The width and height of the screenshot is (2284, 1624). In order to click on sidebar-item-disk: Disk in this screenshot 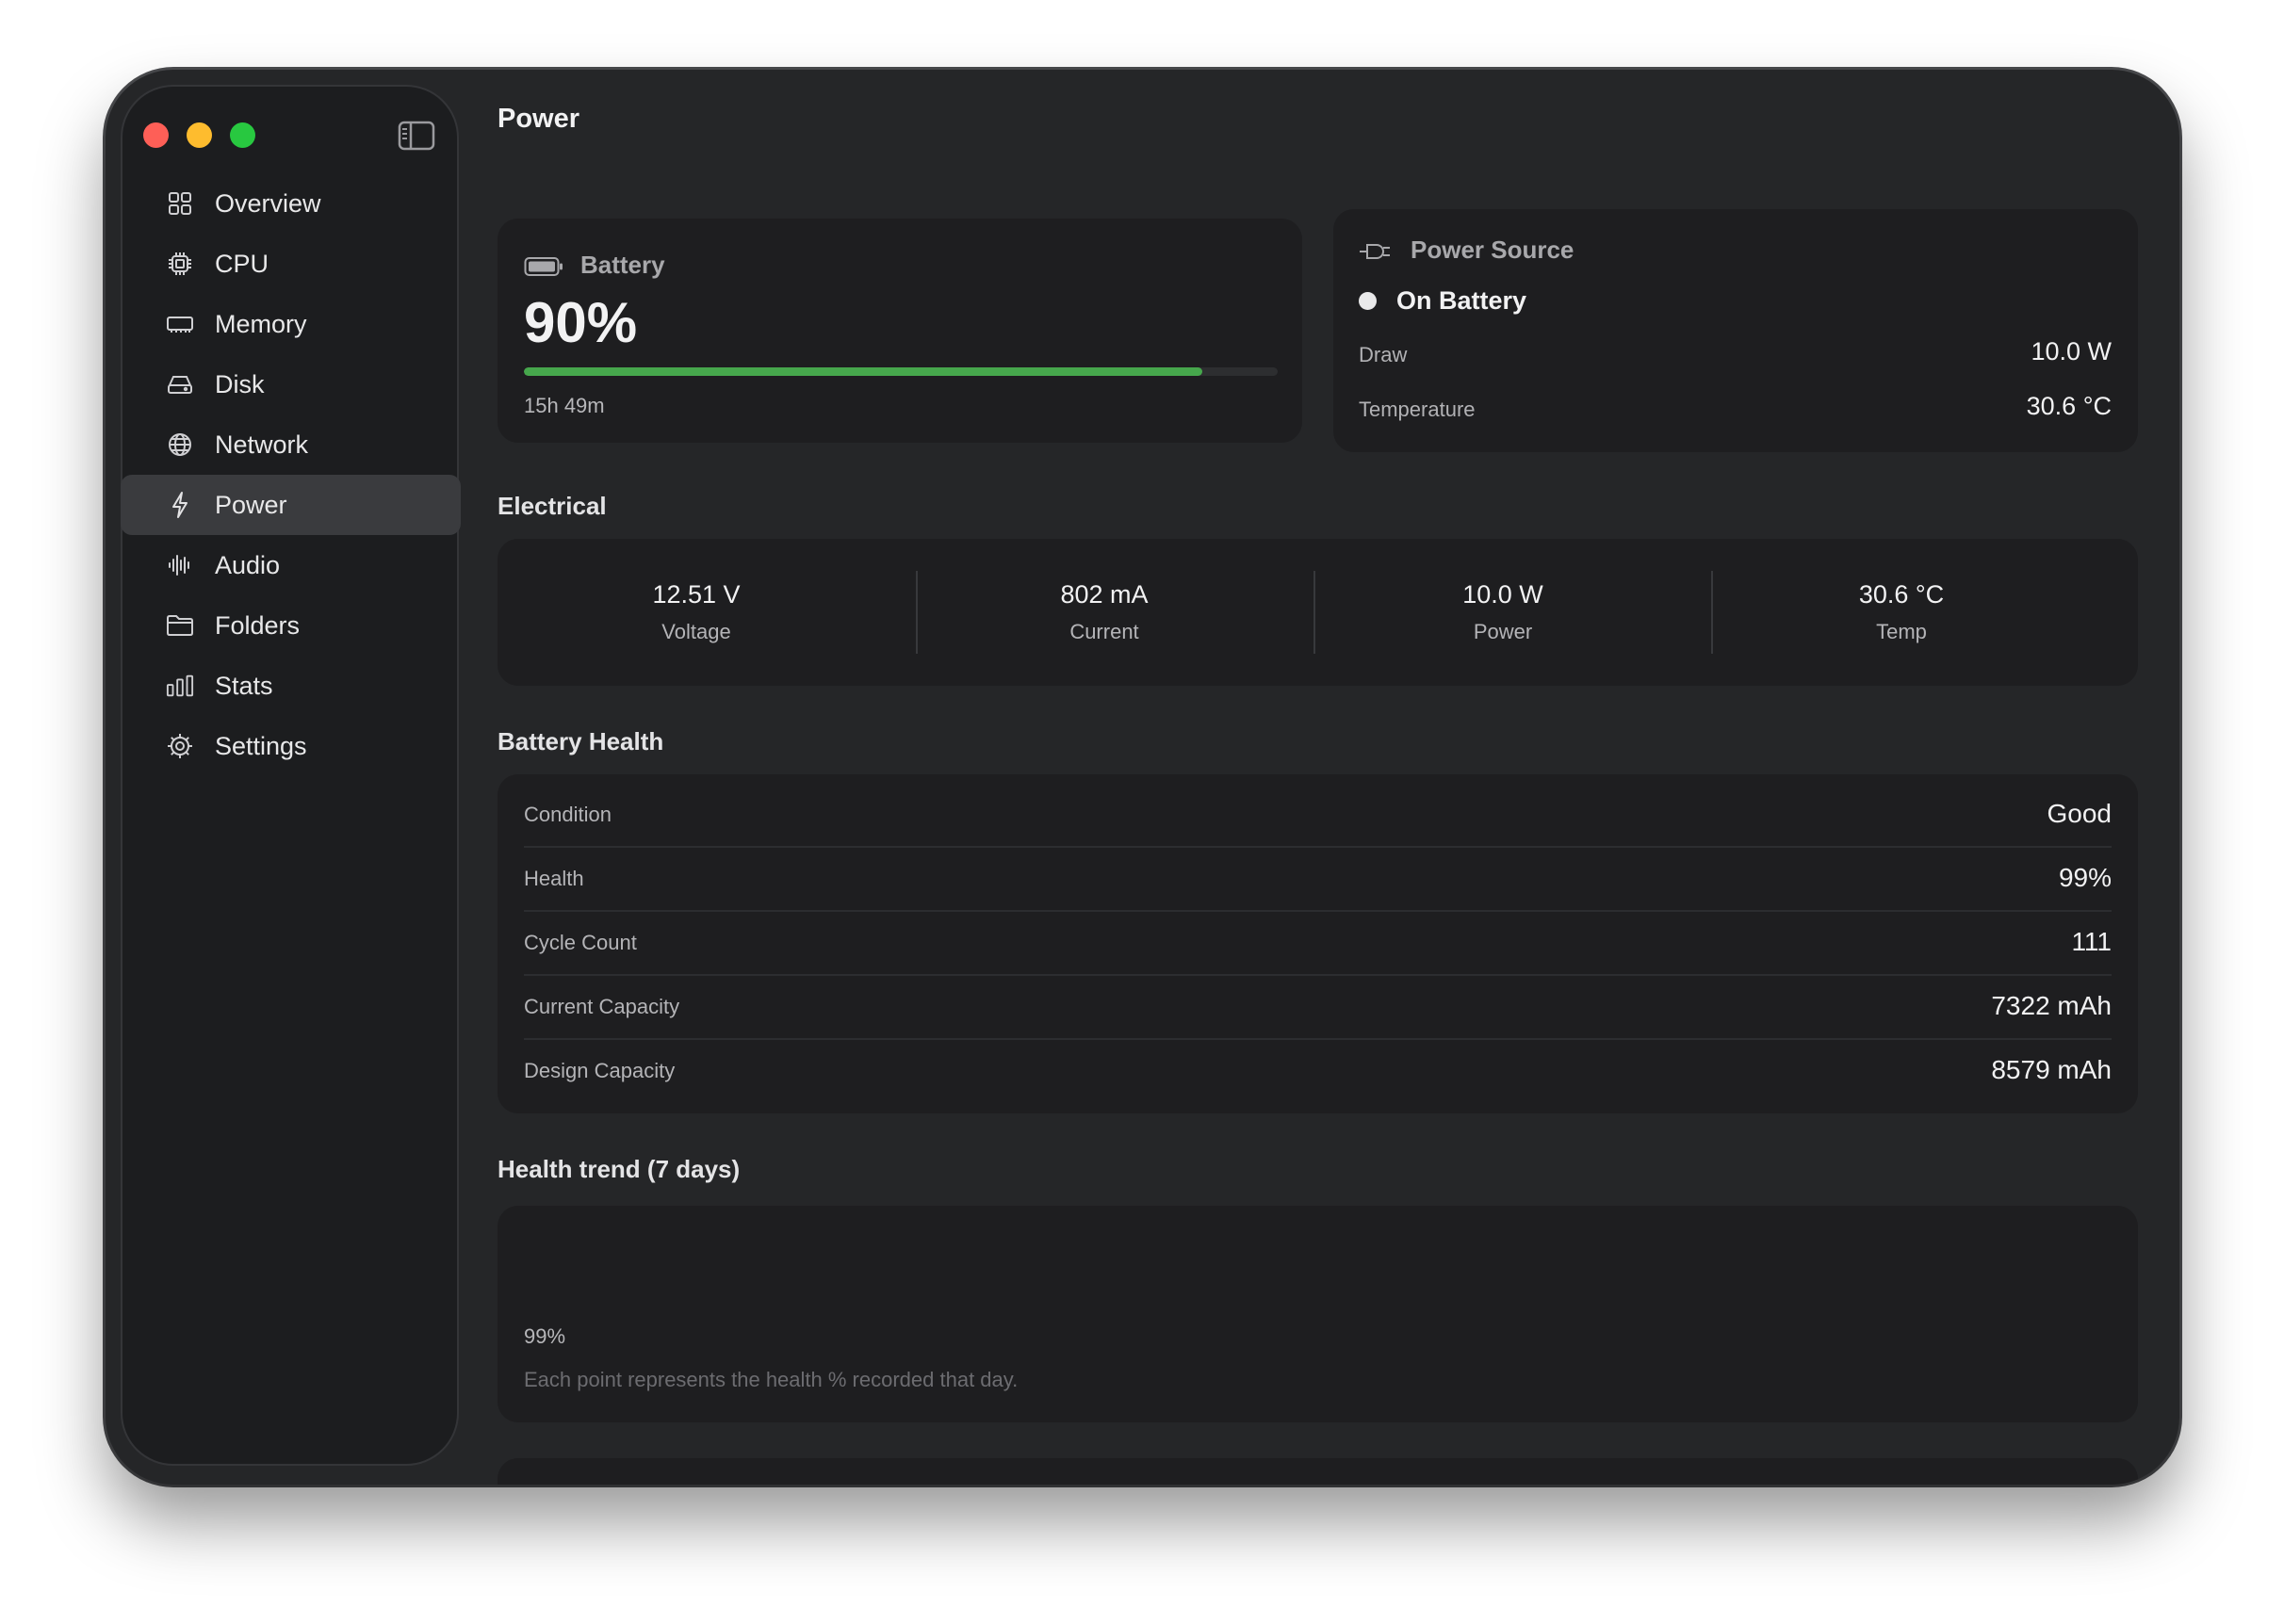, I will do `click(291, 384)`.